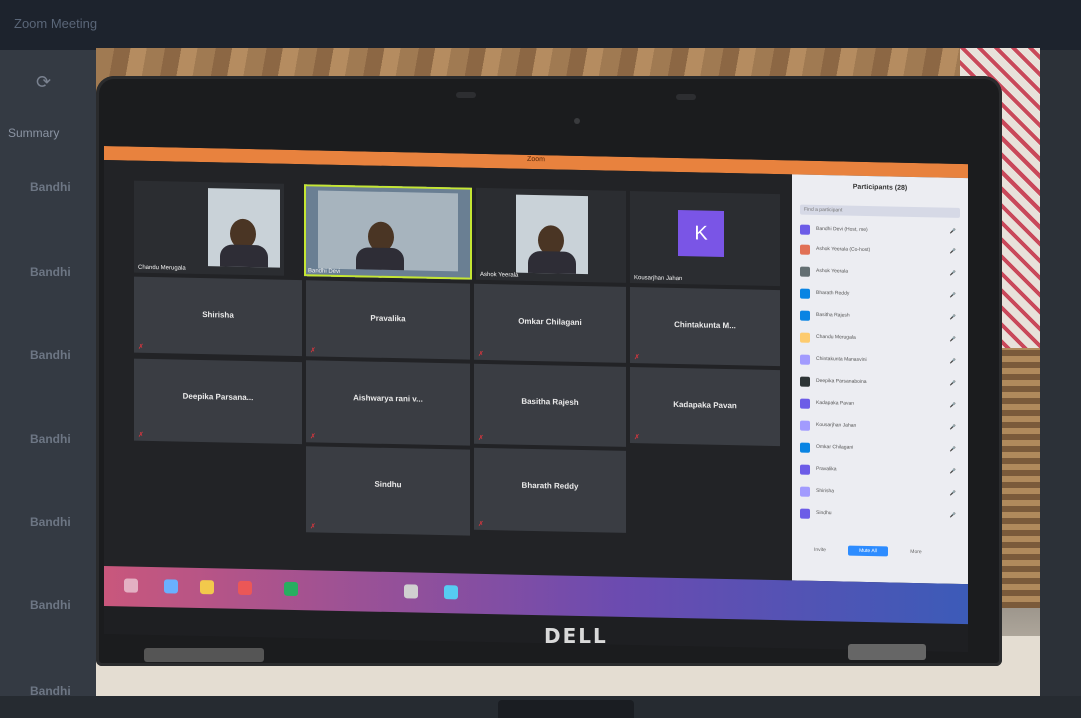  I want to click on zoom-icon, so click(451, 592).